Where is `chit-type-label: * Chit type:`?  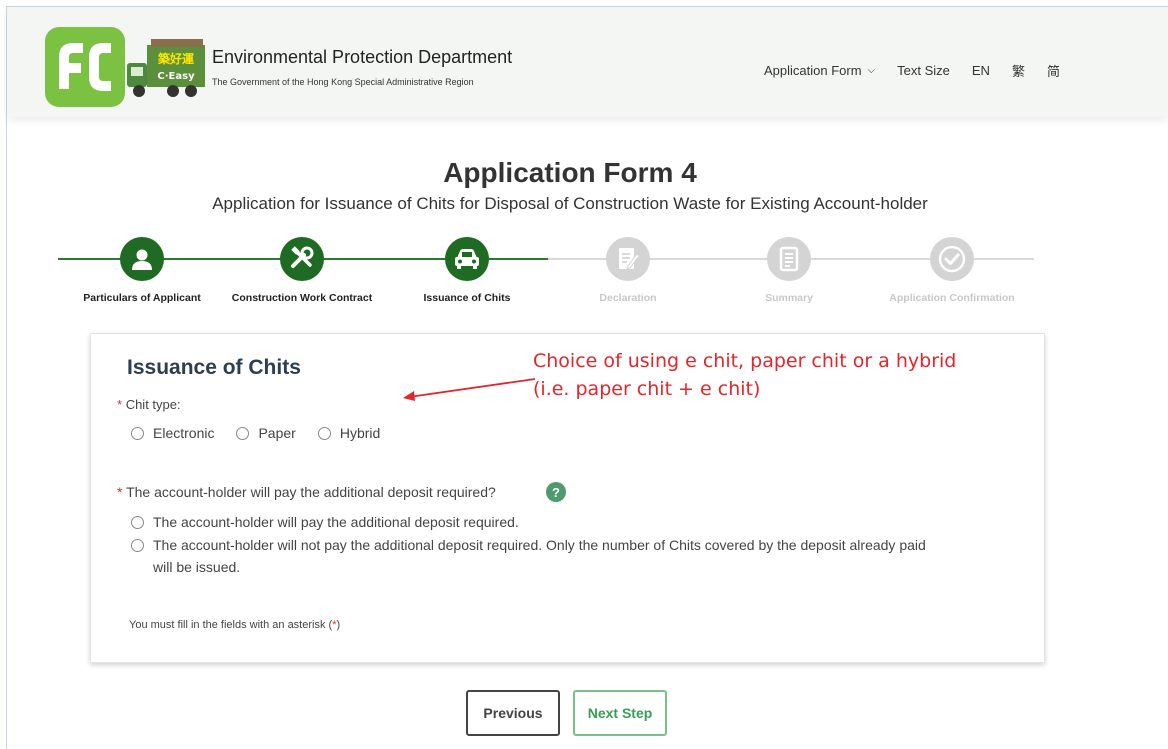
chit-type-label: * Chit type: is located at coordinates (149, 404).